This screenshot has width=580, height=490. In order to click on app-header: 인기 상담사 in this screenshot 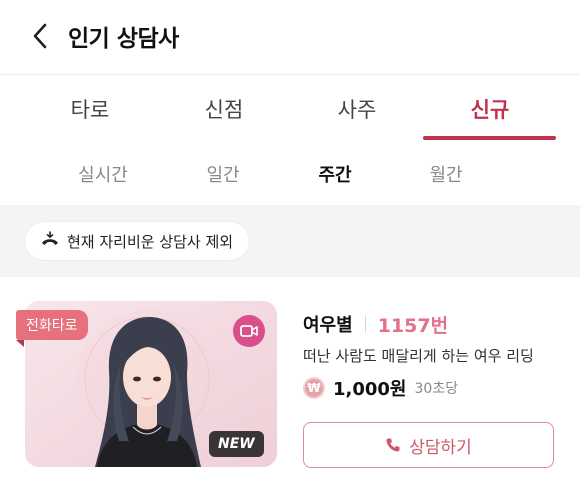, I will do `click(290, 36)`.